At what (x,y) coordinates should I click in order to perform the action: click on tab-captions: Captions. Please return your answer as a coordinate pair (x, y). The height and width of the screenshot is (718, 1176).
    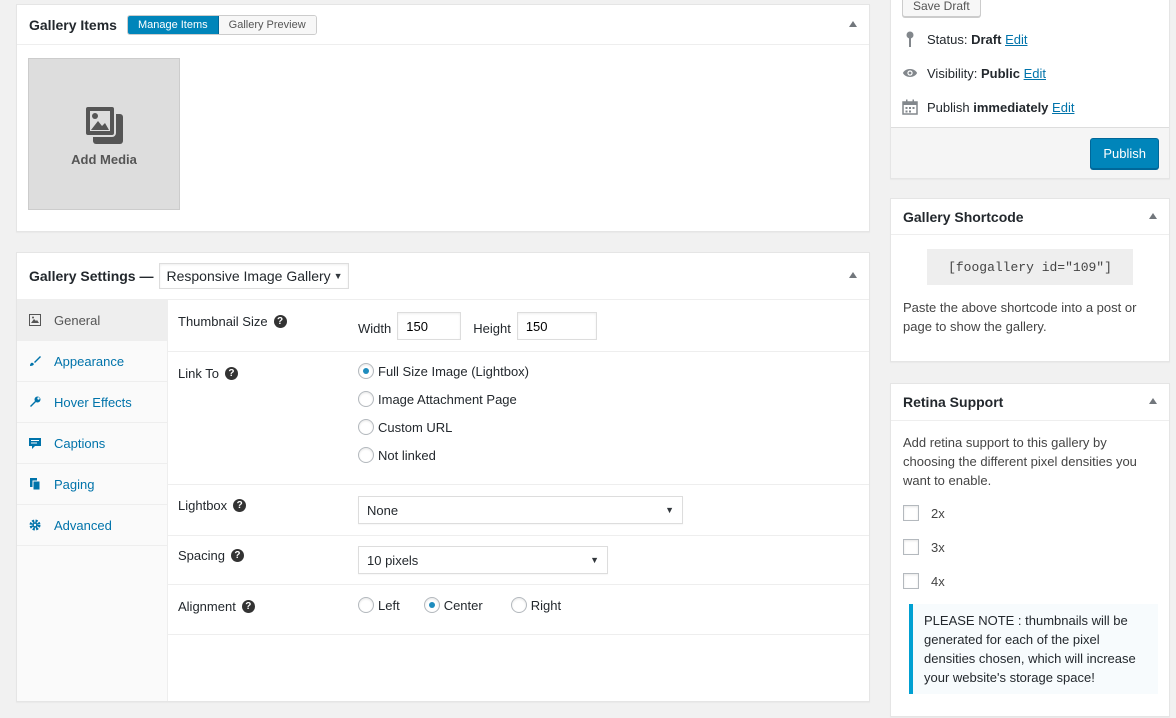
    Looking at the image, I should click on (92, 443).